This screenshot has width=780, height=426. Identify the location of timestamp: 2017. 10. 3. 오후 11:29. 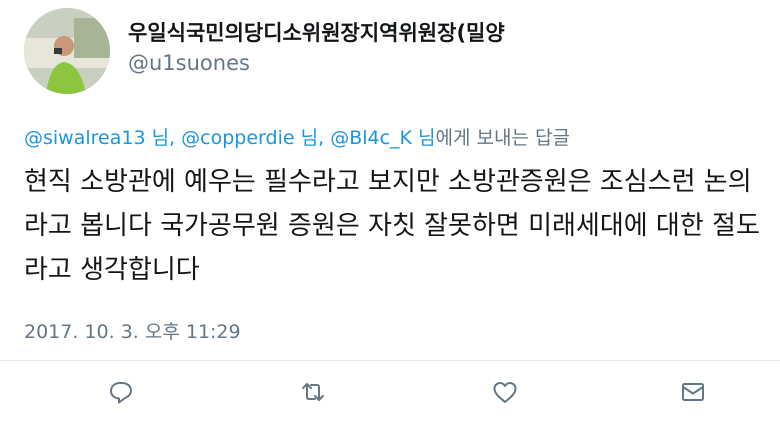
(132, 330).